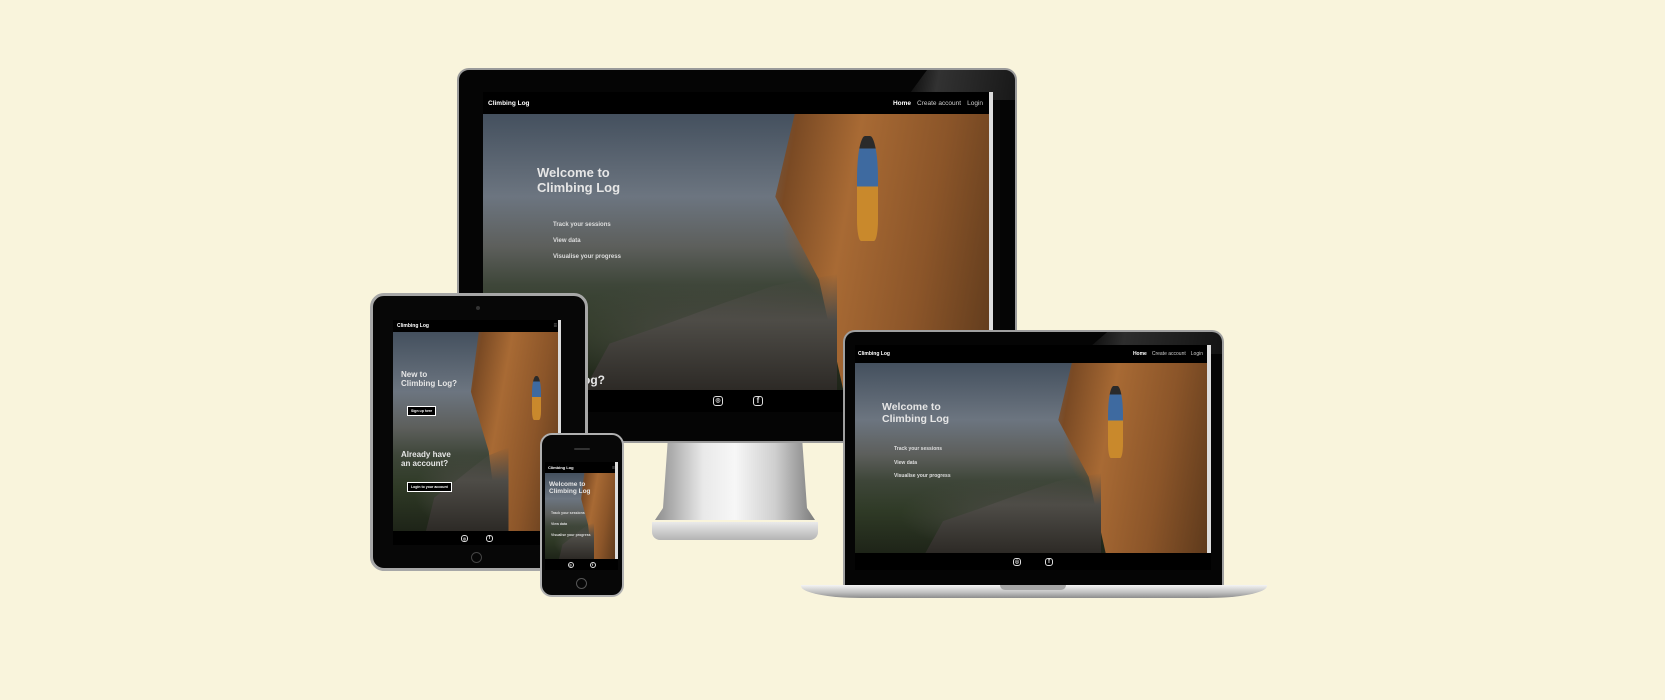 Image resolution: width=1665 pixels, height=700 pixels. Describe the element at coordinates (422, 411) in the screenshot. I see `signup-button: Sign up here` at that location.